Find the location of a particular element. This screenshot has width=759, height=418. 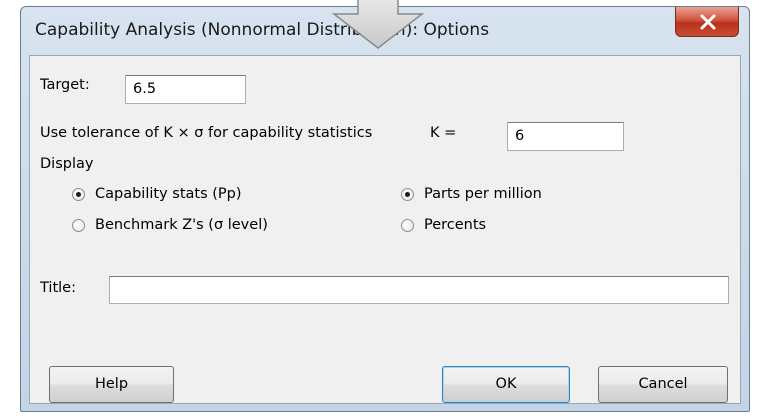

target-input: 6.5 is located at coordinates (185, 89).